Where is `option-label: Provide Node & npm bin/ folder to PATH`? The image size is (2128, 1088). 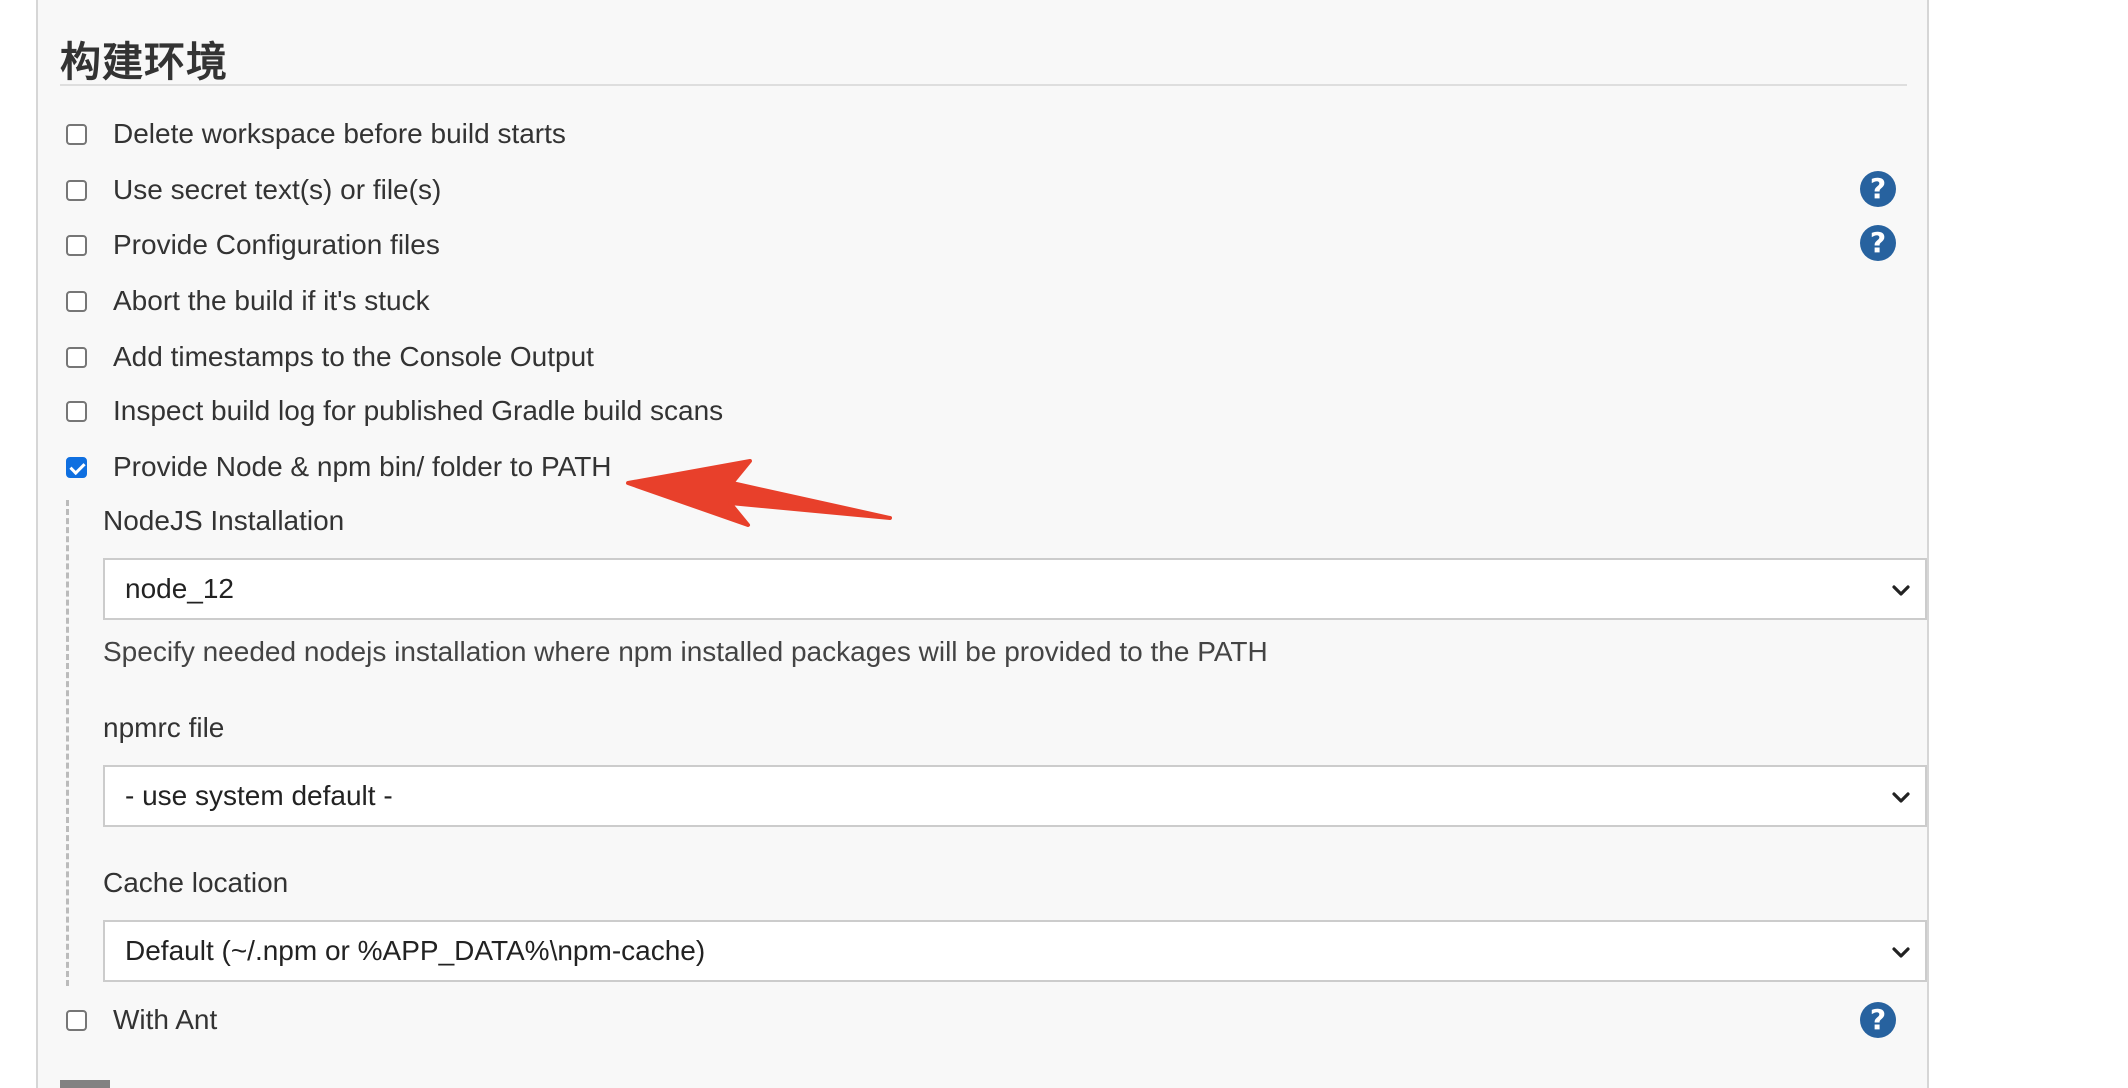
option-label: Provide Node & npm bin/ folder to PATH is located at coordinates (362, 466).